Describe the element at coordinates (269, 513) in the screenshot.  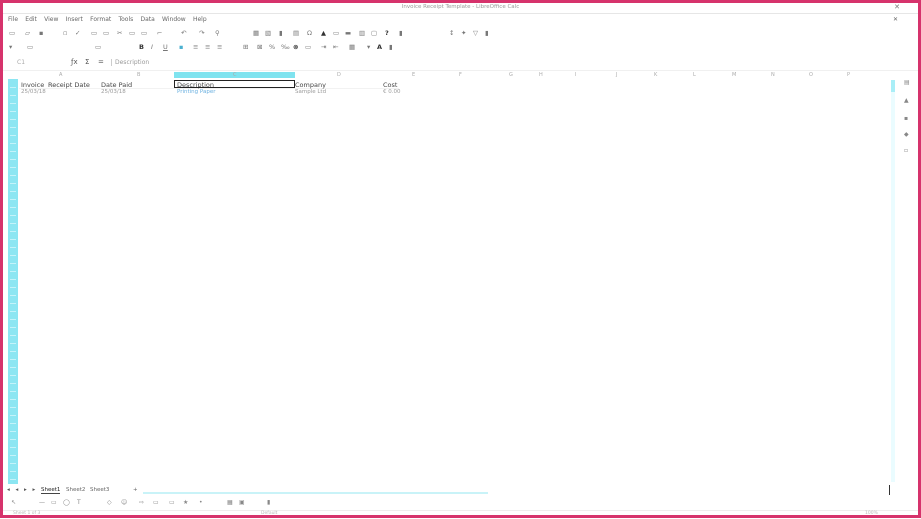
I see `status-page-style: Default` at that location.